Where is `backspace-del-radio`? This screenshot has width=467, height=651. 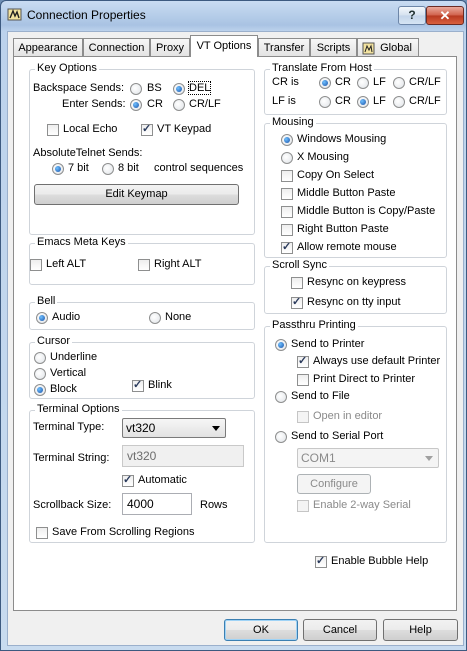 backspace-del-radio is located at coordinates (179, 89).